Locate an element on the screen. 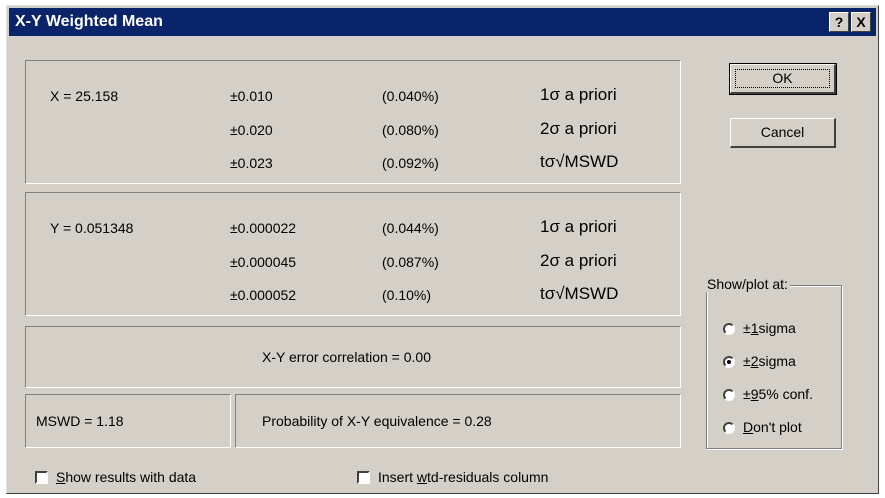 This screenshot has height=498, width=885. radio-1sigma-label: ±1sigma is located at coordinates (769, 328).